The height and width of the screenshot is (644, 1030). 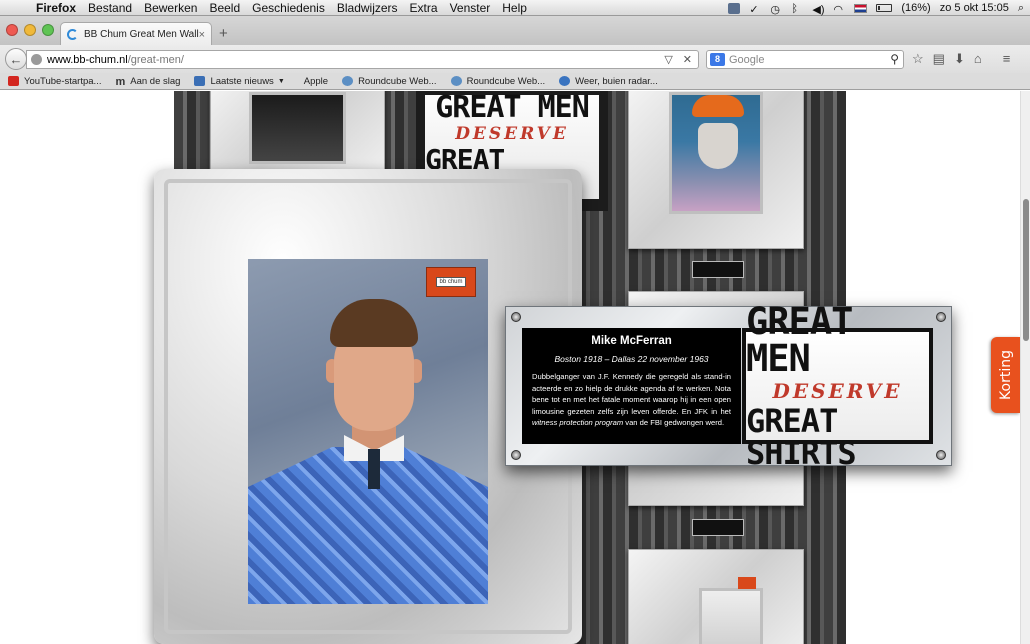 I want to click on home-icon: ⌂, so click(x=978, y=59).